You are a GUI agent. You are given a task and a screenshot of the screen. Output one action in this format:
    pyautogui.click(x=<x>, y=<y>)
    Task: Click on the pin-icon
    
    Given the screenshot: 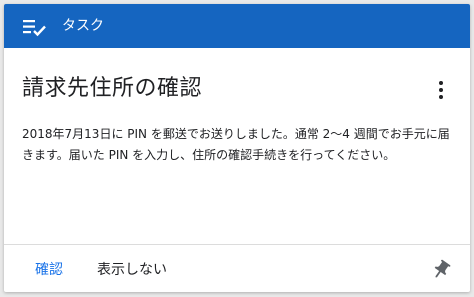 What is the action you would take?
    pyautogui.click(x=441, y=270)
    